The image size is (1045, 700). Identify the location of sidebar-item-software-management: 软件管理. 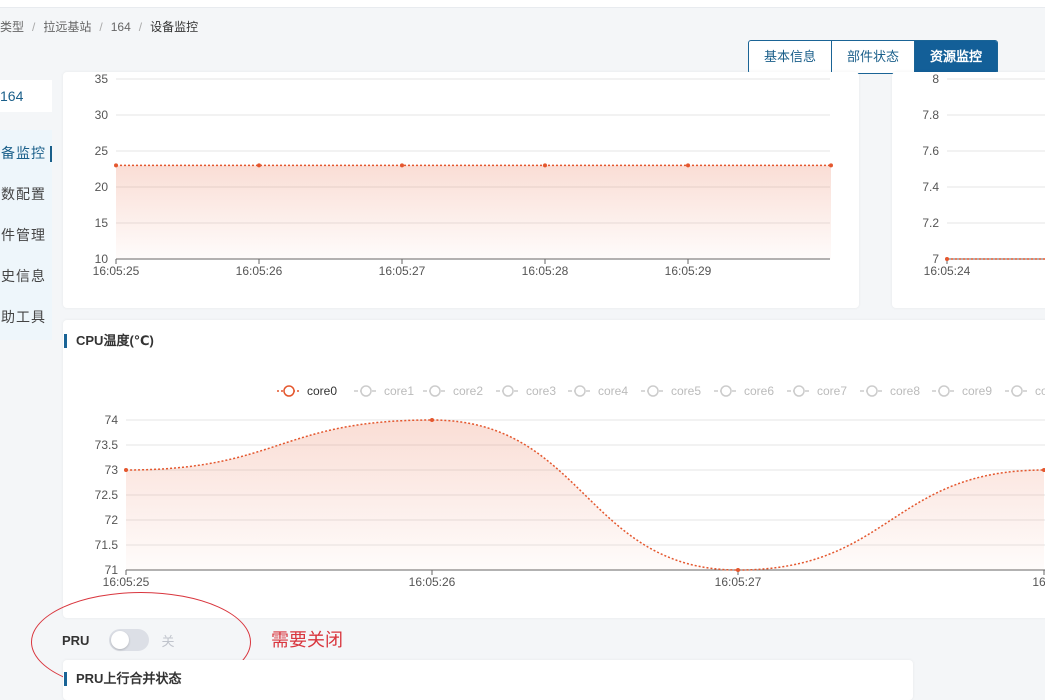
(26, 236).